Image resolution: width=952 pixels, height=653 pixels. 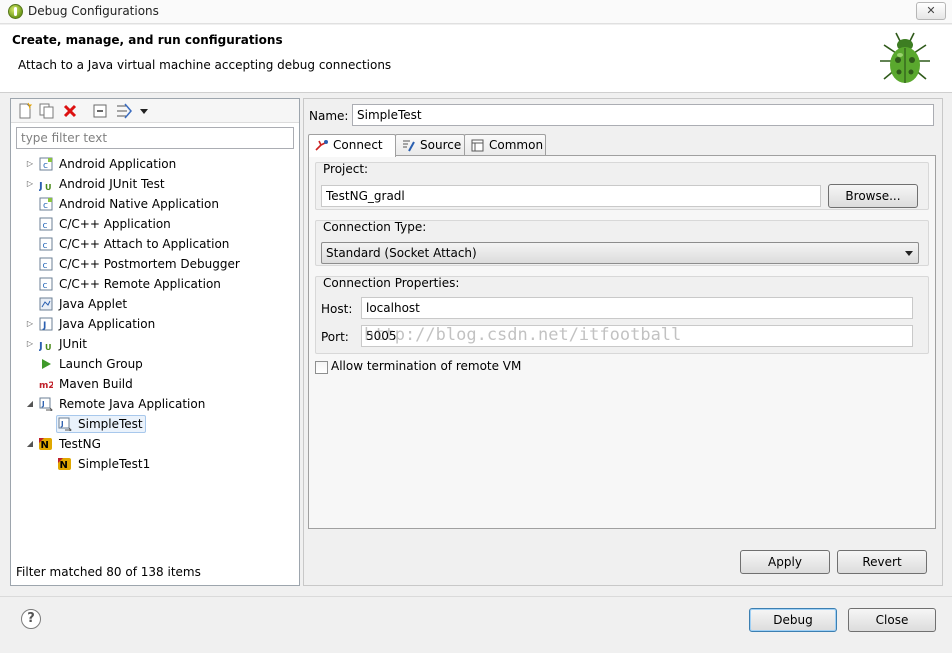 I want to click on tree-item-label: C/C++ Remote Application, so click(x=140, y=284).